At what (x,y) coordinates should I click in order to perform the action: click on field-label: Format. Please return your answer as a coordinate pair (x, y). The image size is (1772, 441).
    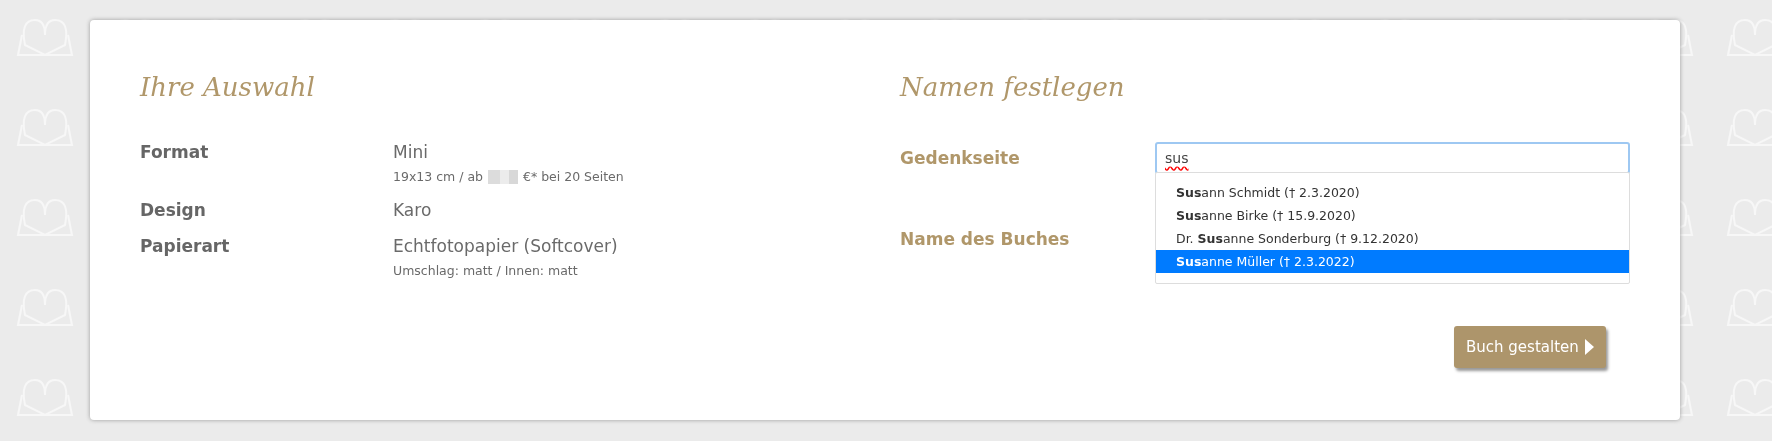
    Looking at the image, I should click on (174, 153).